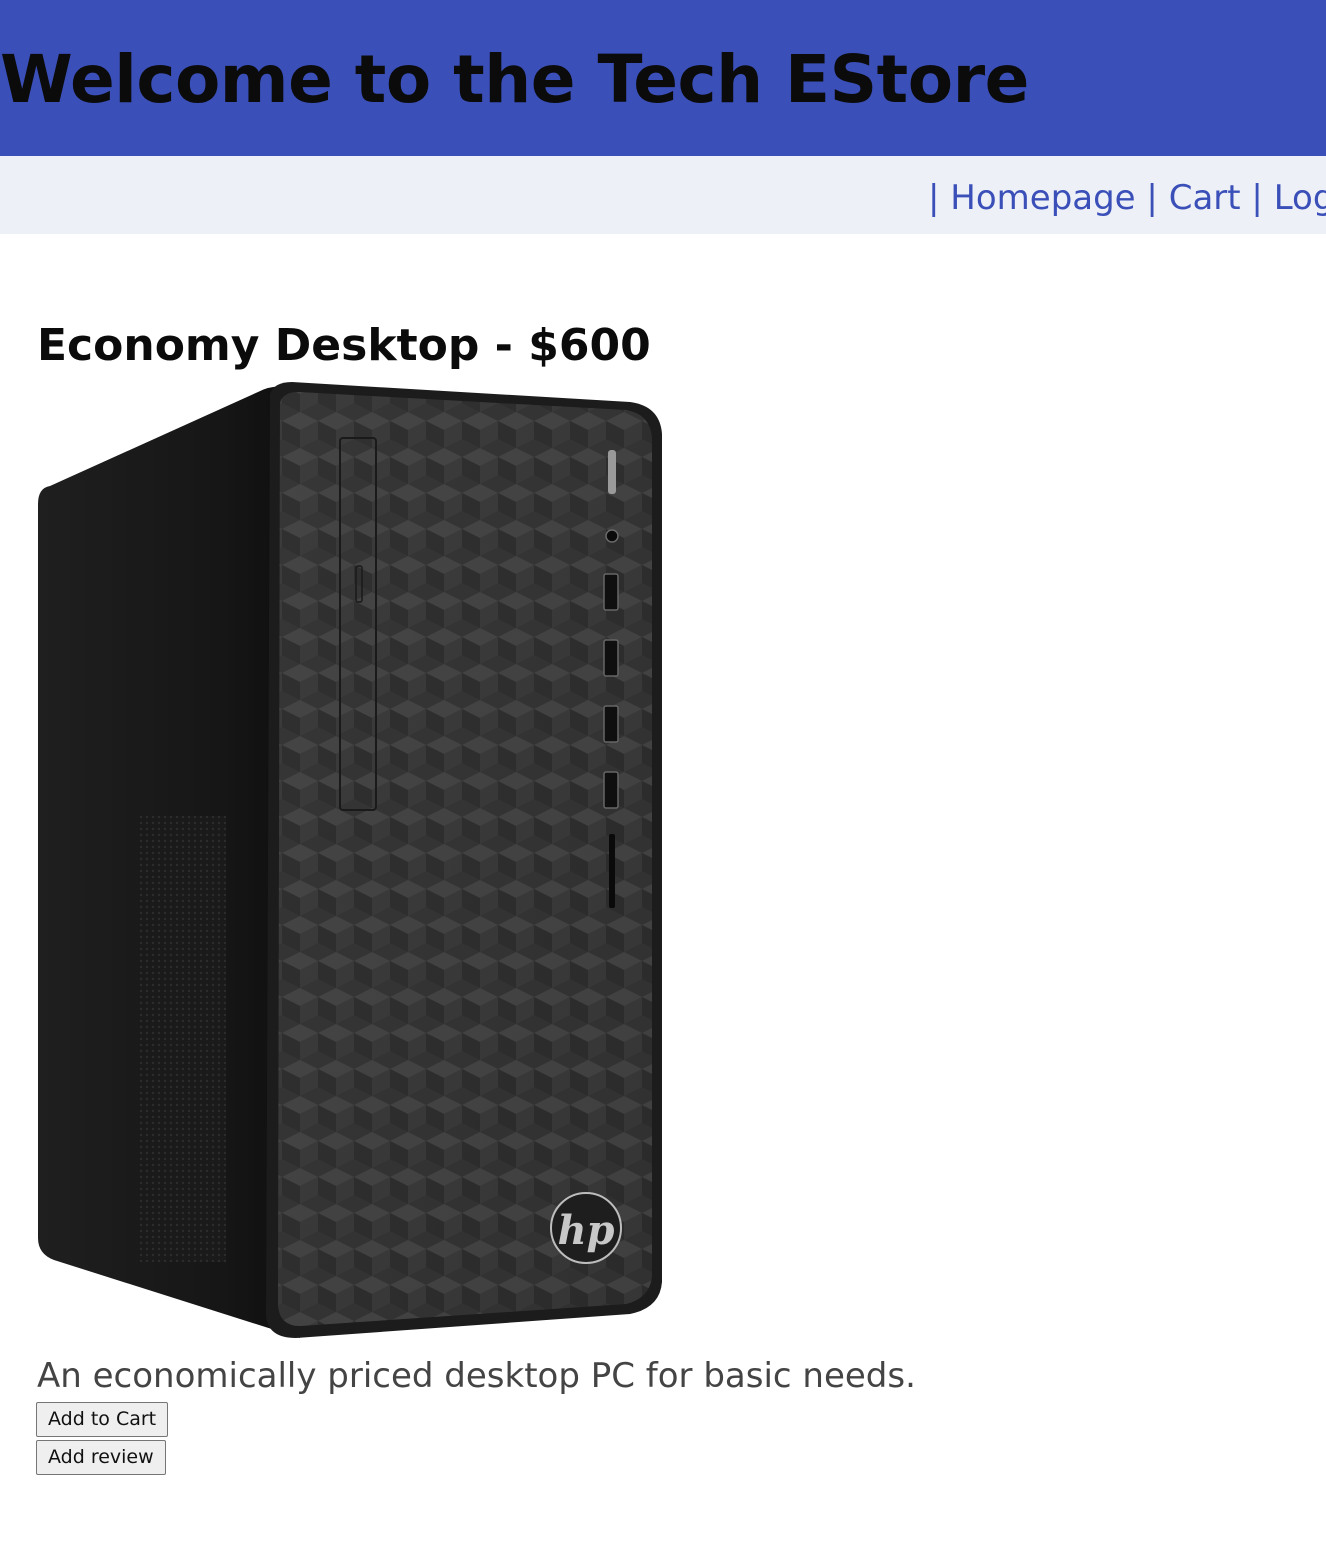 The width and height of the screenshot is (1326, 1547). What do you see at coordinates (102, 1419) in the screenshot?
I see `add-to-cart-button: Add to Cart` at bounding box center [102, 1419].